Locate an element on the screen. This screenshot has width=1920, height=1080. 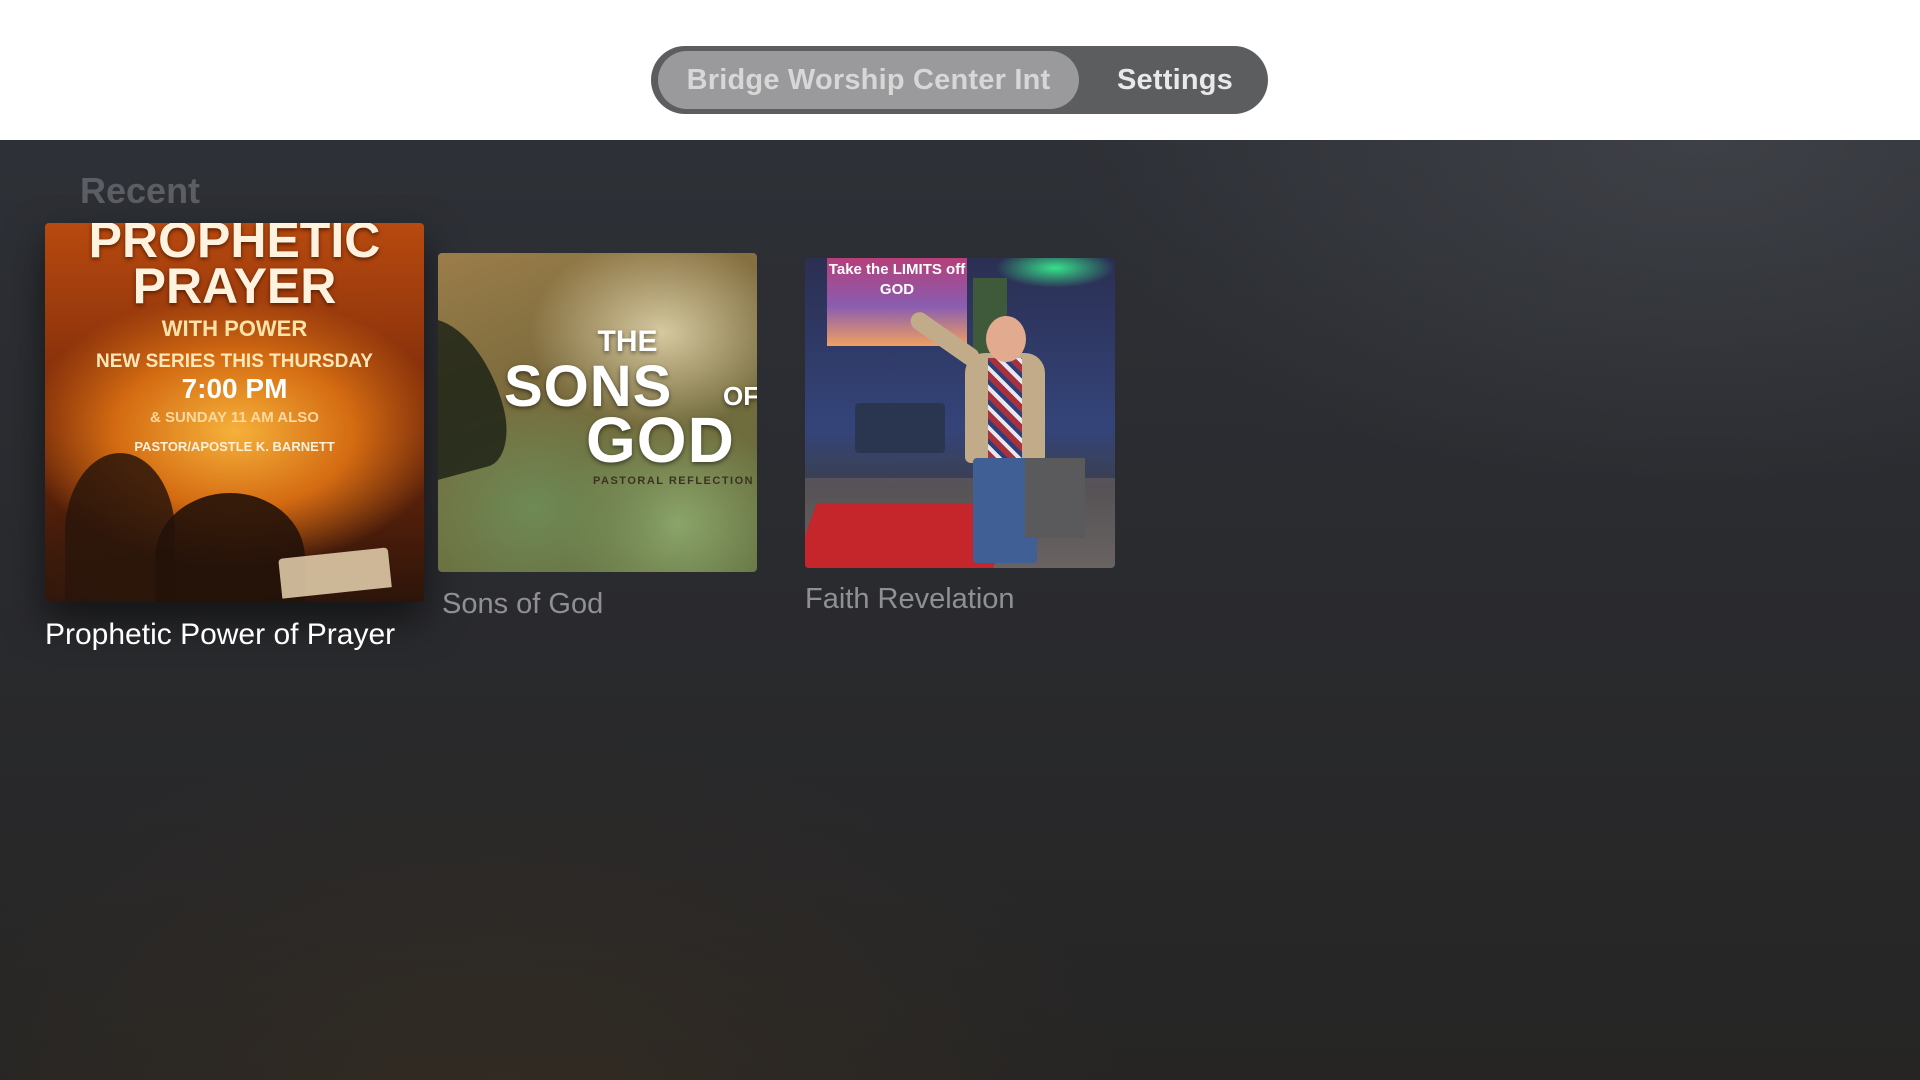
tab-bar: Bridge Worship Center Int Settings is located at coordinates (959, 80).